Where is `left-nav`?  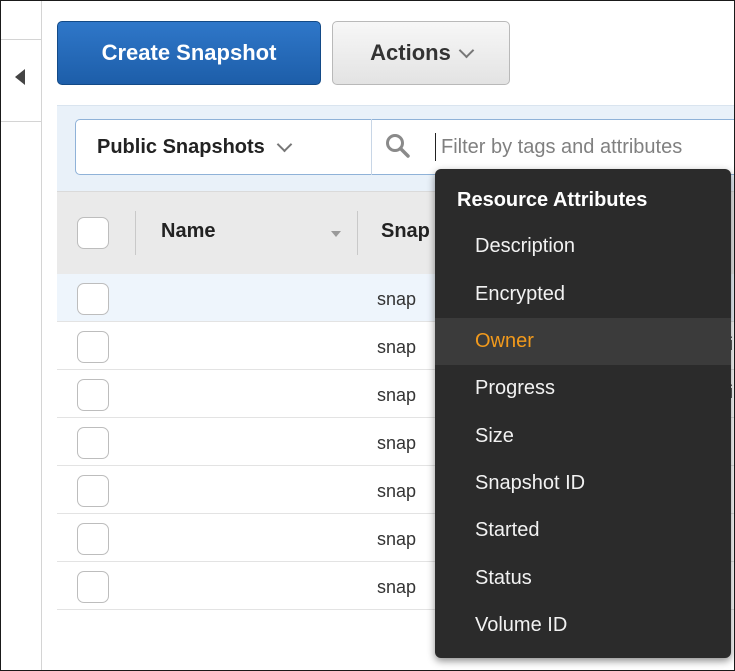
left-nav is located at coordinates (21, 335).